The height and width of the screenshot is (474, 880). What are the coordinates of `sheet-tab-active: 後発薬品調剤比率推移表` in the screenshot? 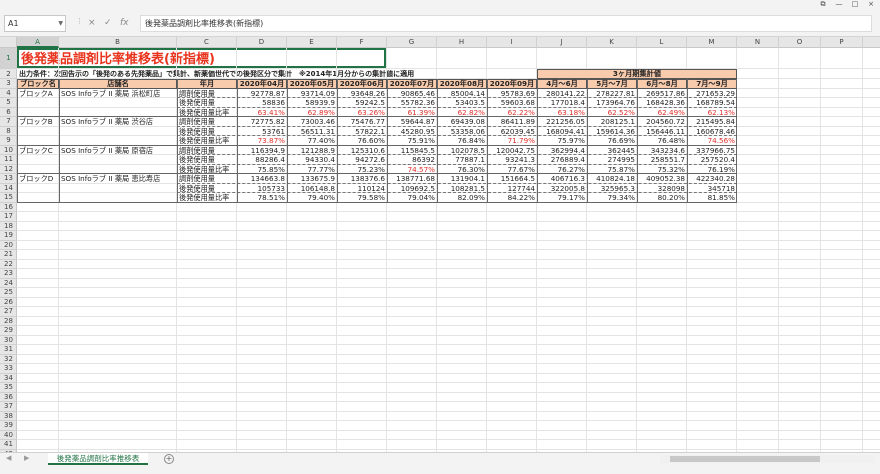 It's located at (98, 459).